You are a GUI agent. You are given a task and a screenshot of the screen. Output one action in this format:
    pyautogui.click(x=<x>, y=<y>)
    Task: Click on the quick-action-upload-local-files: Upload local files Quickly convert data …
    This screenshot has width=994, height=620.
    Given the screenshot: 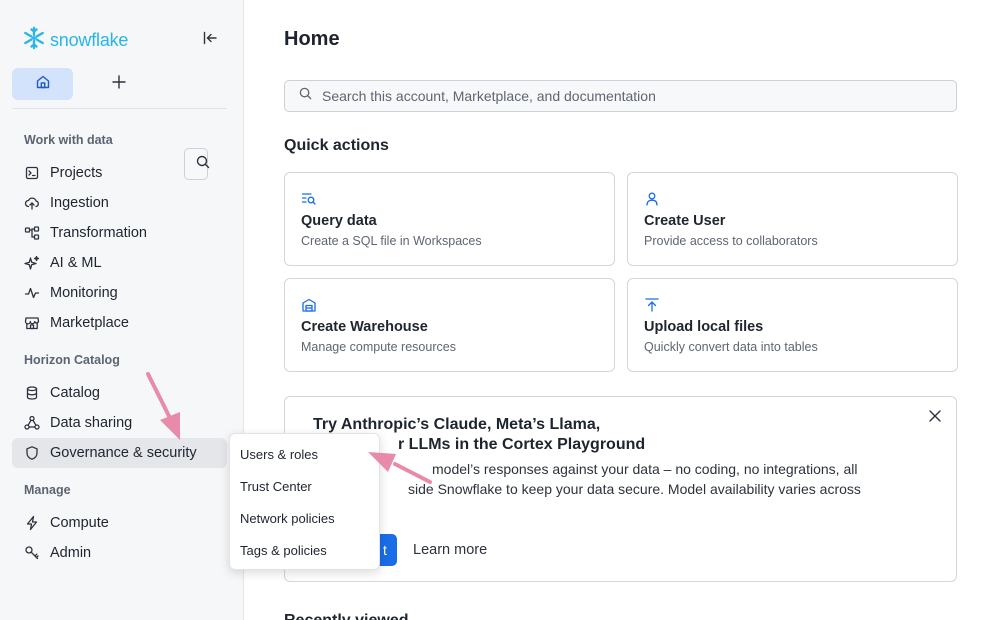 What is the action you would take?
    pyautogui.click(x=792, y=325)
    